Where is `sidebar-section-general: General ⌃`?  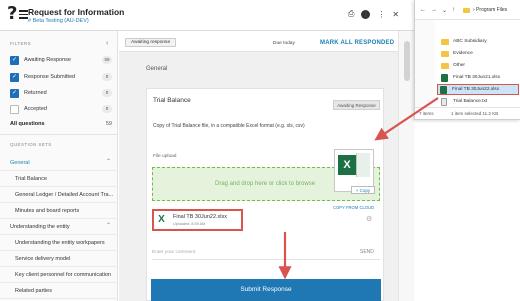 sidebar-section-general: General ⌃ is located at coordinates (58, 163).